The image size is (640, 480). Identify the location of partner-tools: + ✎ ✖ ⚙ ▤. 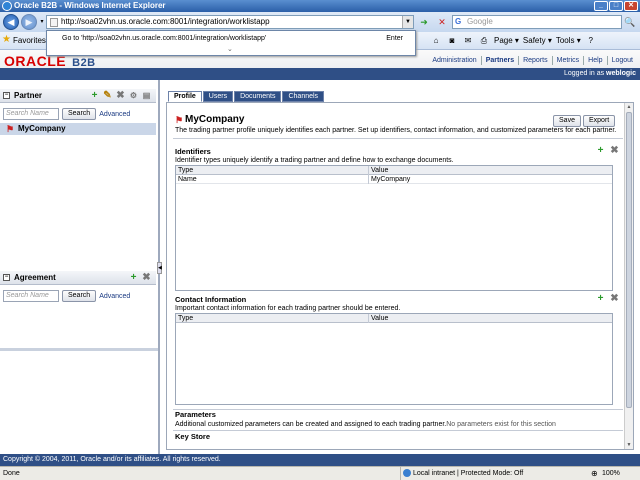
(120, 95).